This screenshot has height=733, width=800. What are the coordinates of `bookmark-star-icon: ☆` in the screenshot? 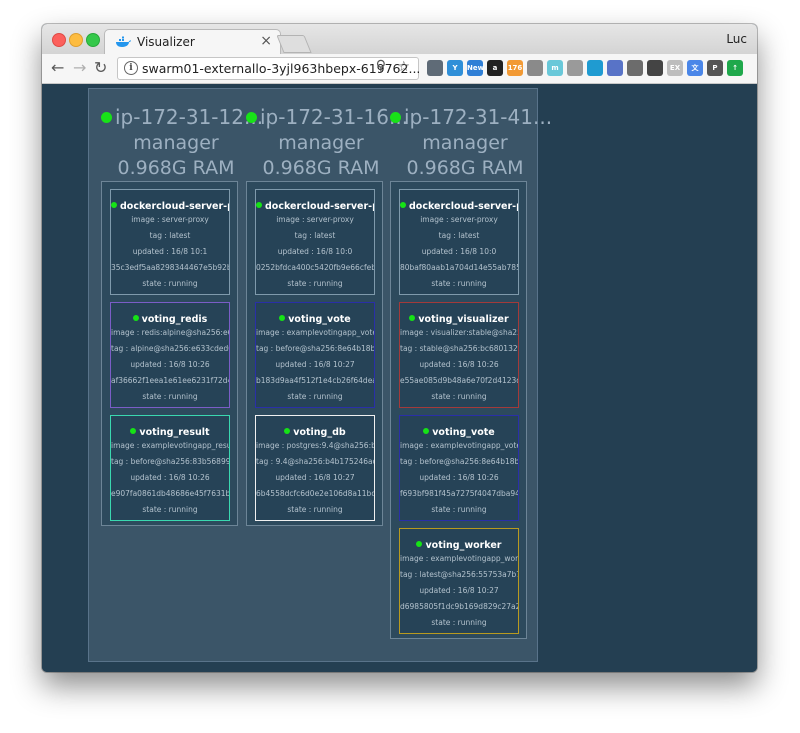 It's located at (403, 67).